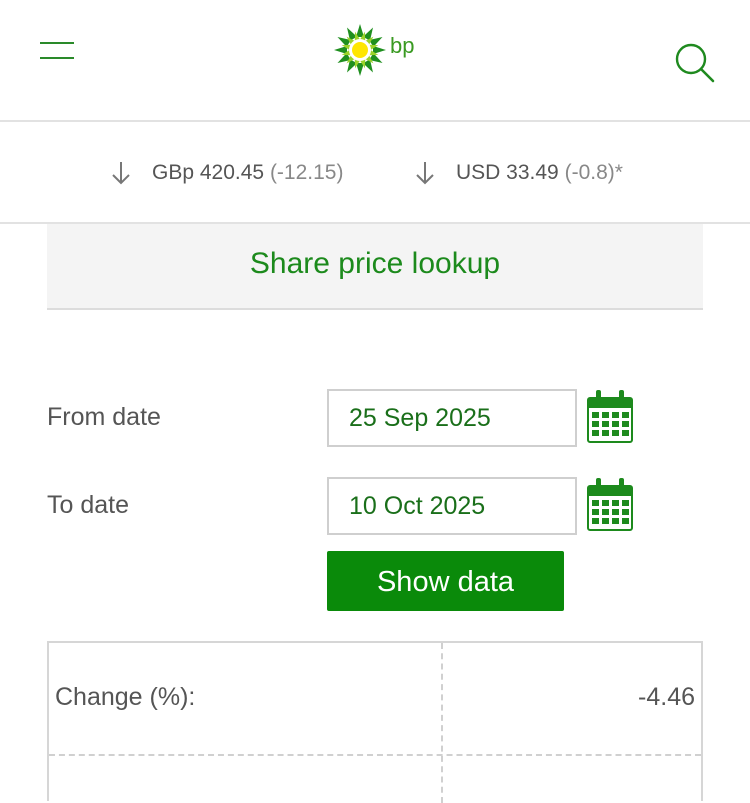 This screenshot has width=750, height=803. I want to click on gbp-quote: GBp 420.45 (-12.15), so click(226, 173).